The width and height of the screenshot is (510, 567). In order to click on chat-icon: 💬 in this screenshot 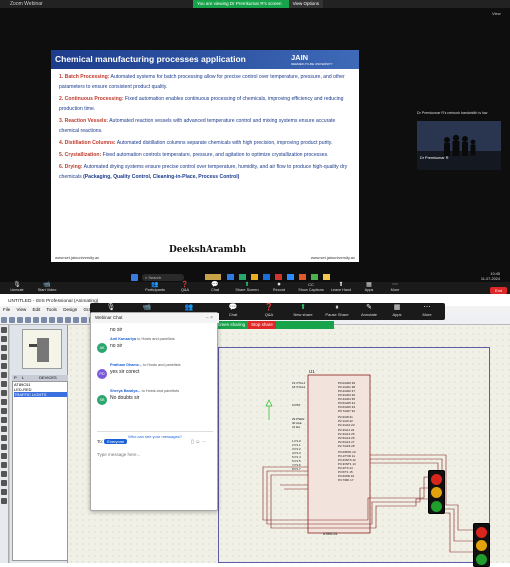, I will do `click(233, 307)`.